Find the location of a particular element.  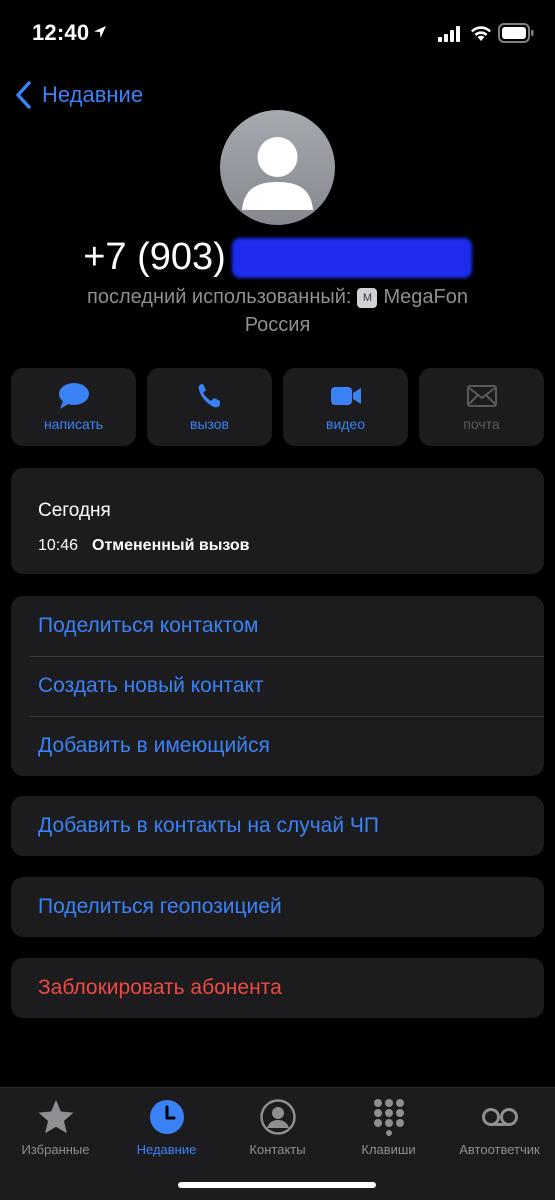

phone-number-row: +7 (903) is located at coordinates (277, 257).